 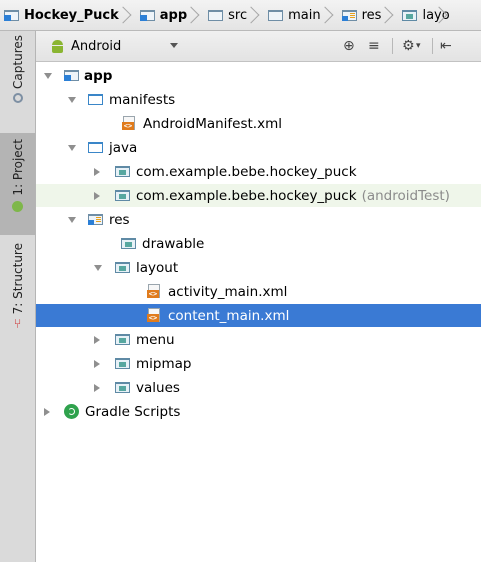 What do you see at coordinates (113, 46) in the screenshot?
I see `project-view-dropdown: Android` at bounding box center [113, 46].